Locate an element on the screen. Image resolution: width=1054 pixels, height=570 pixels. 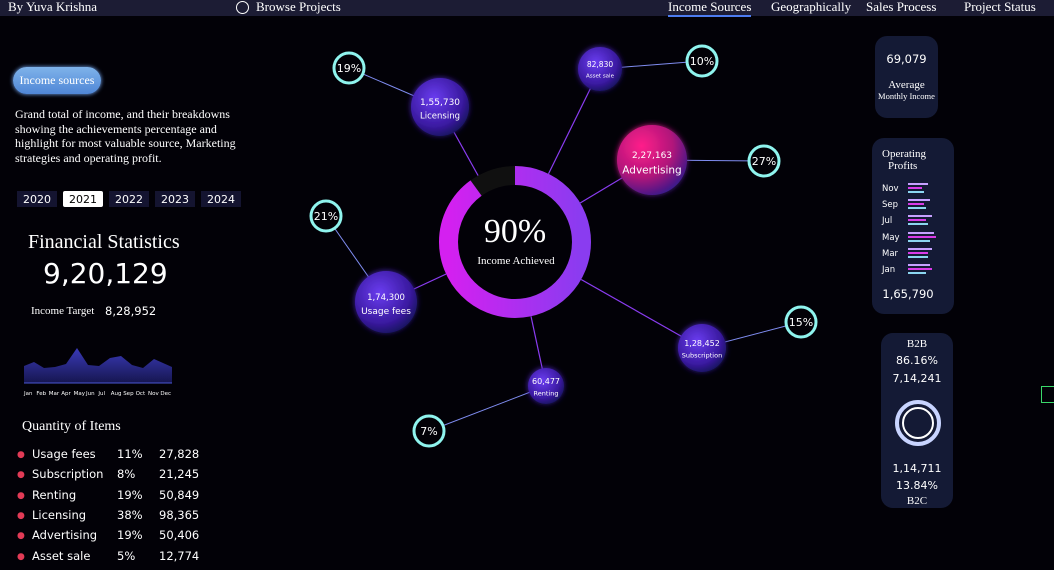
bubble-label: Asset sale is located at coordinates (600, 77).